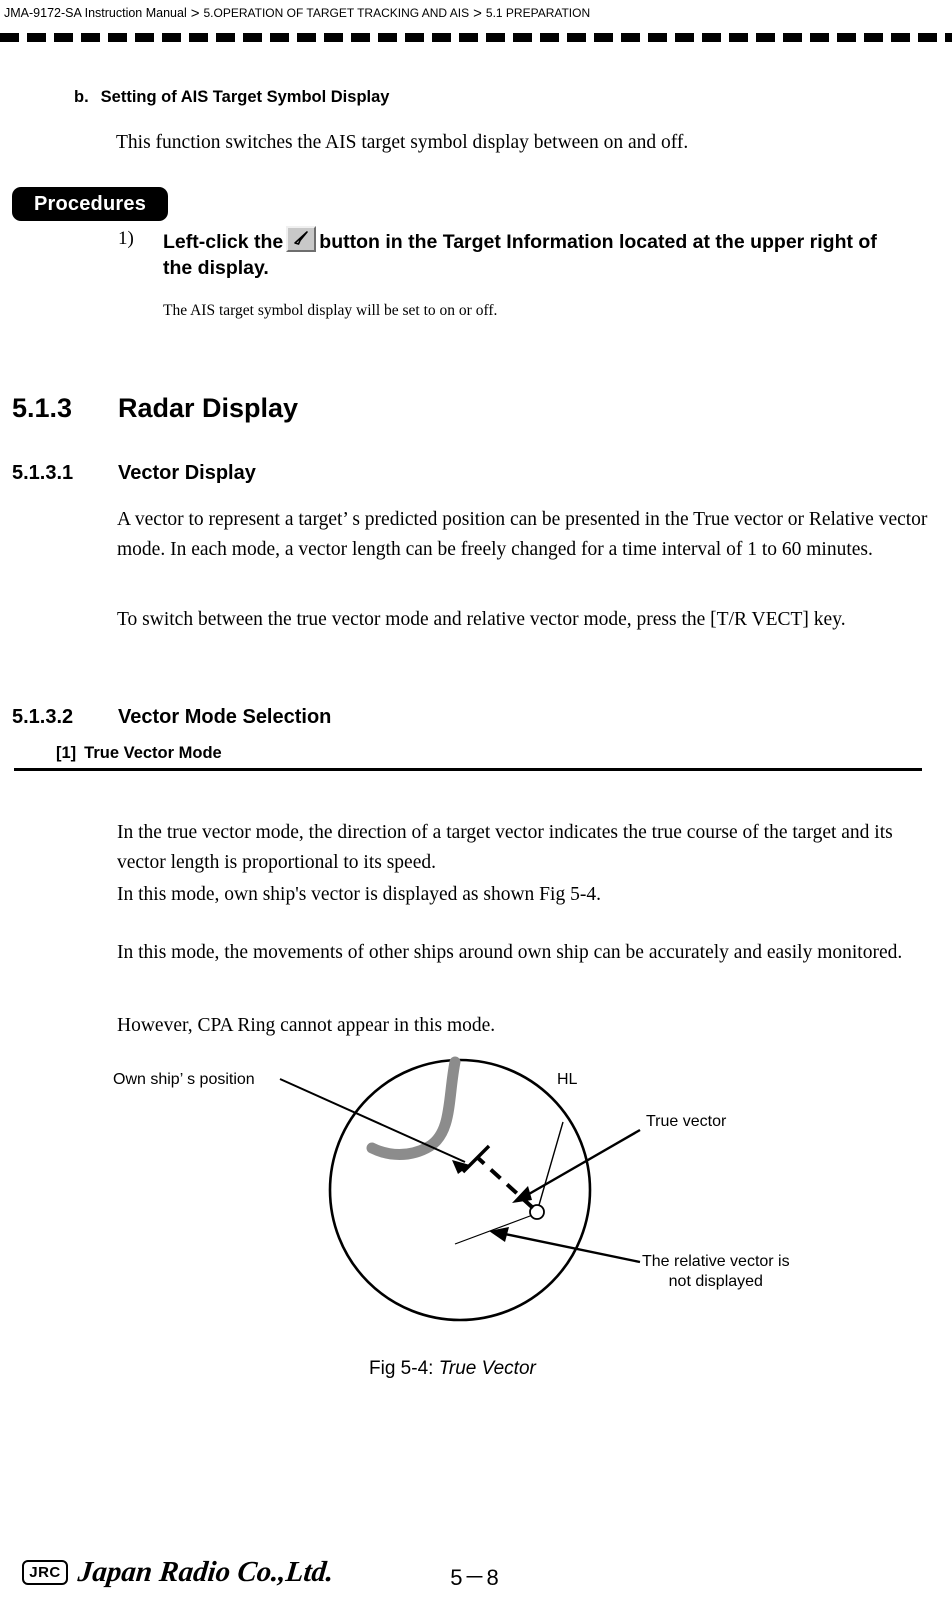  I want to click on step-text-before: Left-click the, so click(223, 242).